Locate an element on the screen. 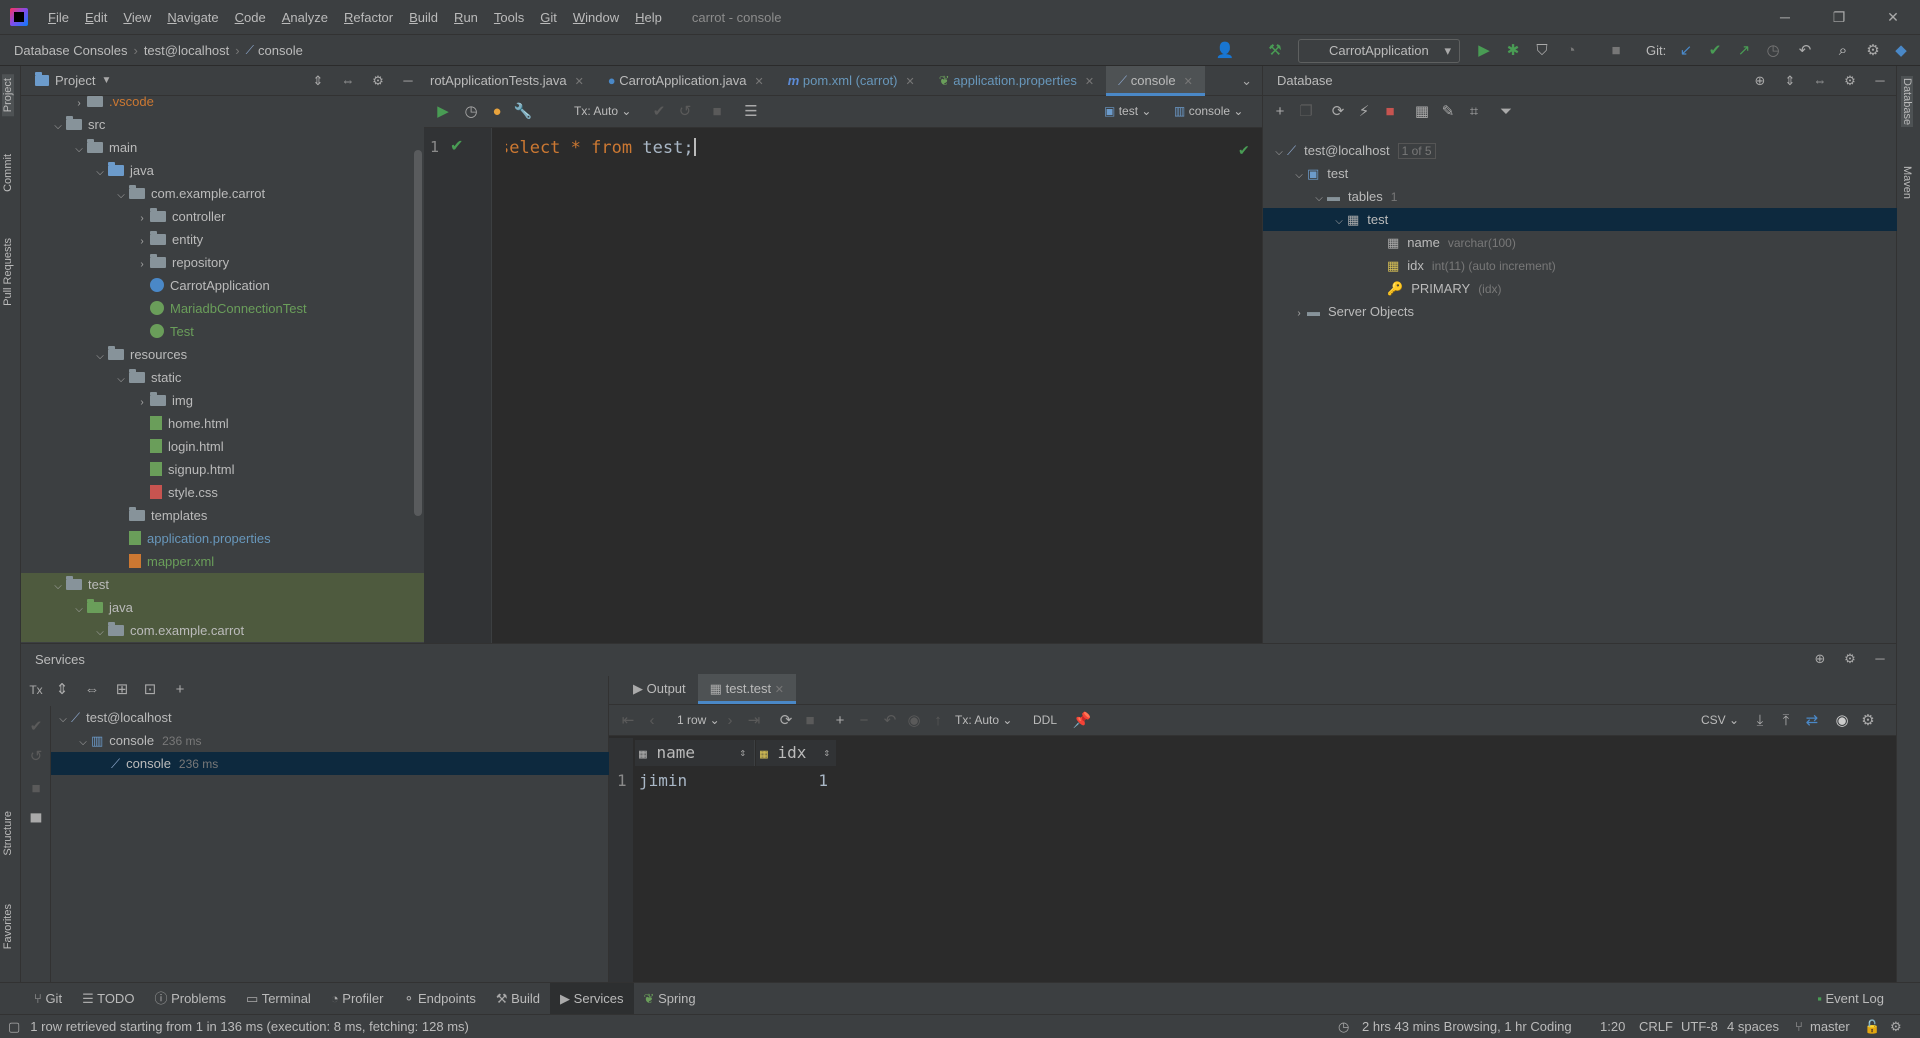 This screenshot has width=1920, height=1038. git-commit-icon: ✔ is located at coordinates (1715, 51).